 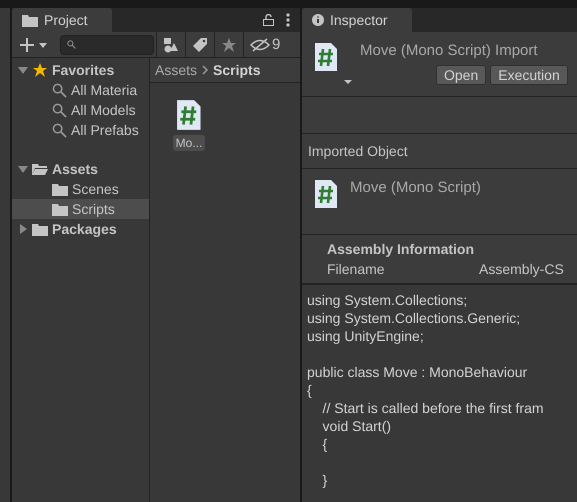 I want to click on section-heading: Imported Object, so click(x=439, y=151).